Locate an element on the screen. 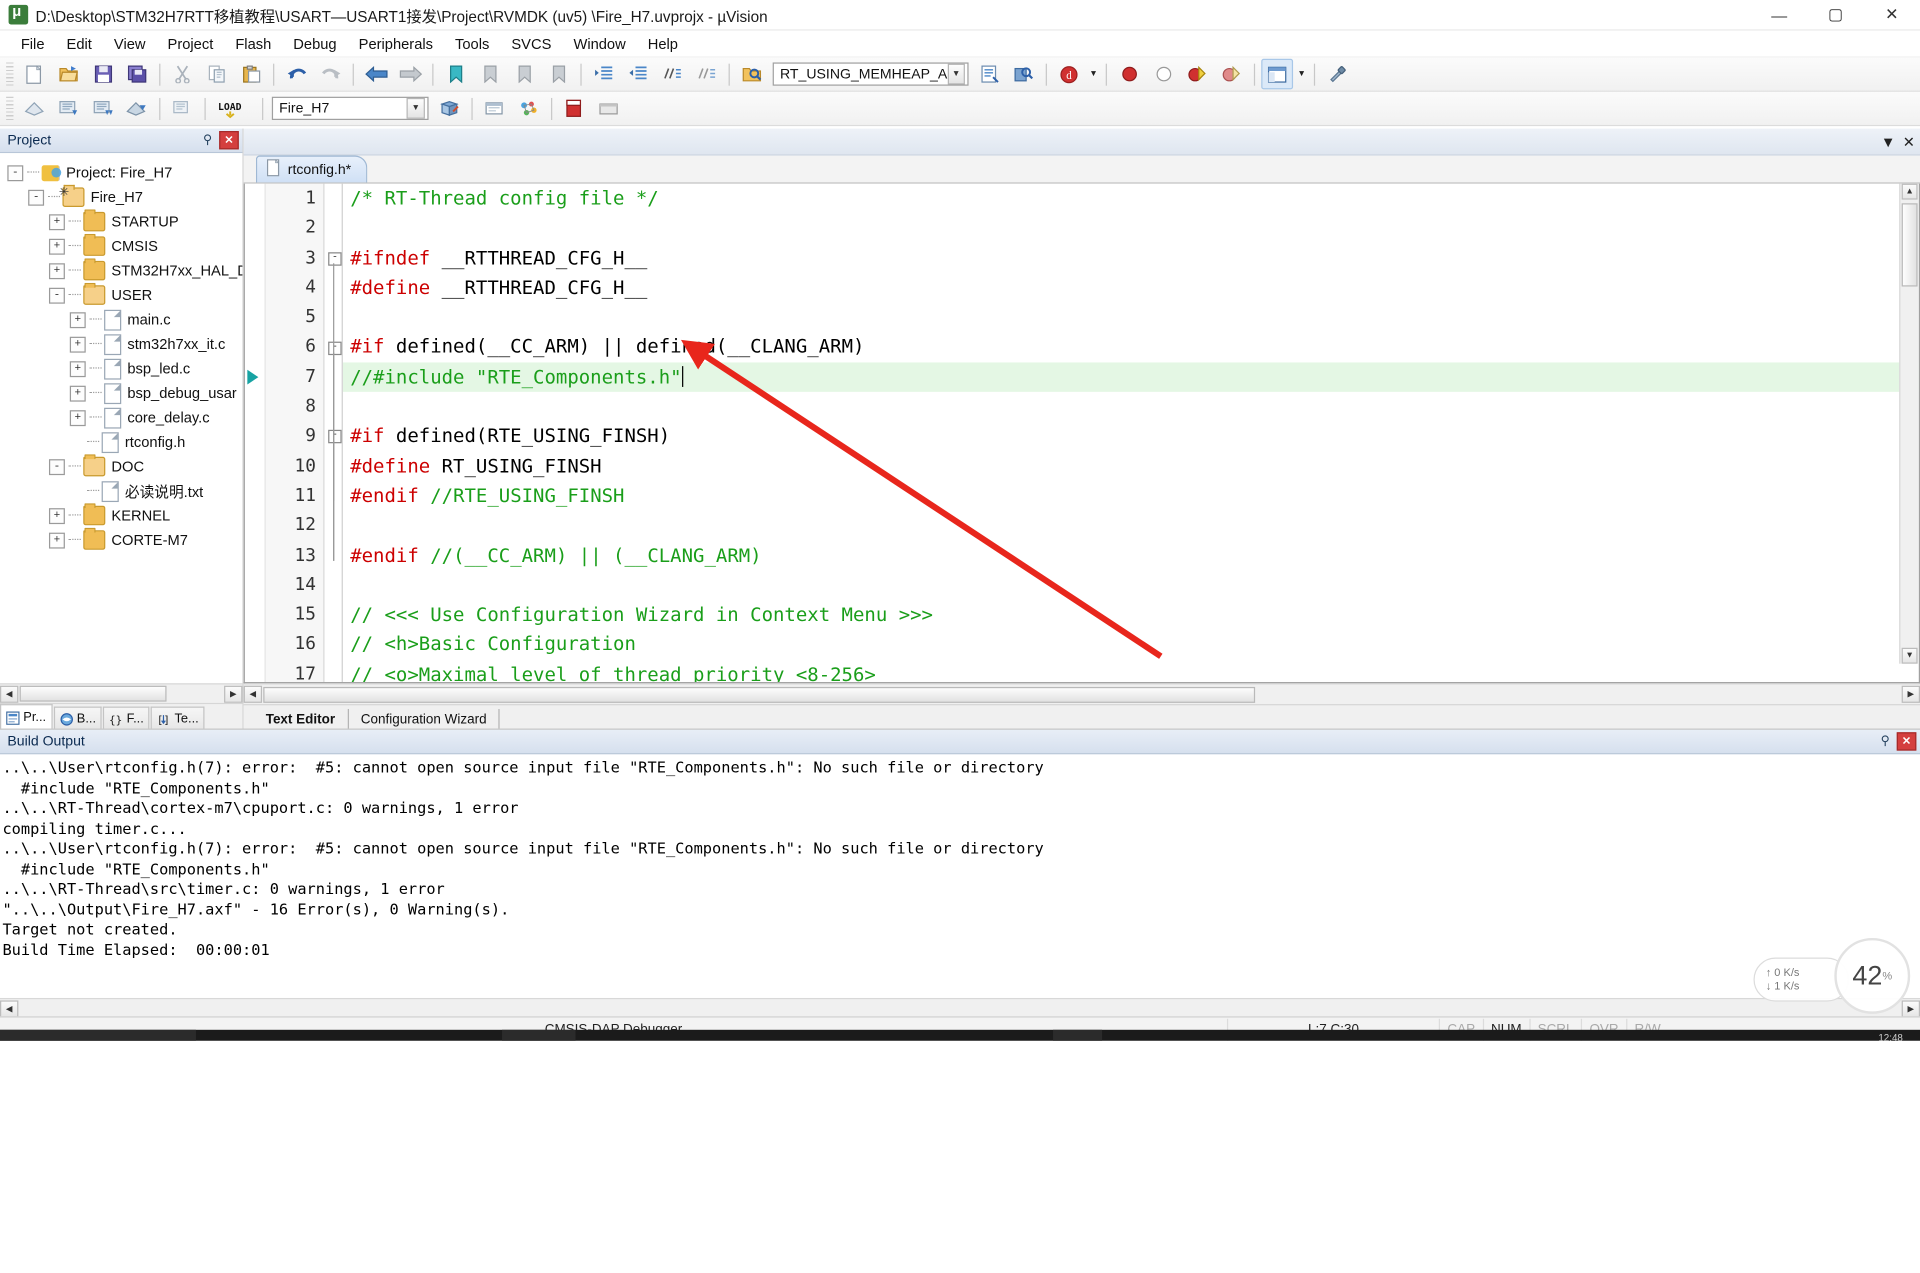  code-line: #endif //(__CC_ARM) || (__CLANG_ARM) is located at coordinates (1131, 556).